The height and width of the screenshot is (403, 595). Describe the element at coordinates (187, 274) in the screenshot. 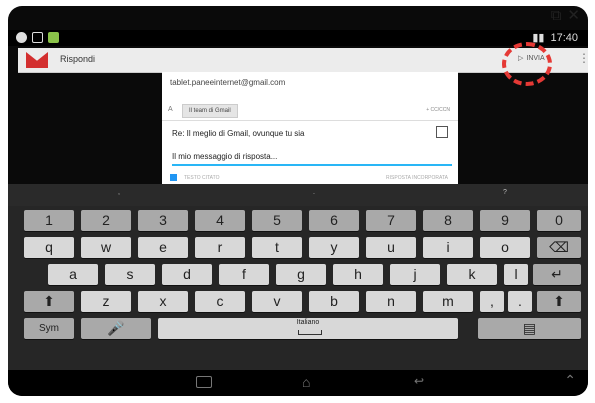

I see `key-d: d` at that location.